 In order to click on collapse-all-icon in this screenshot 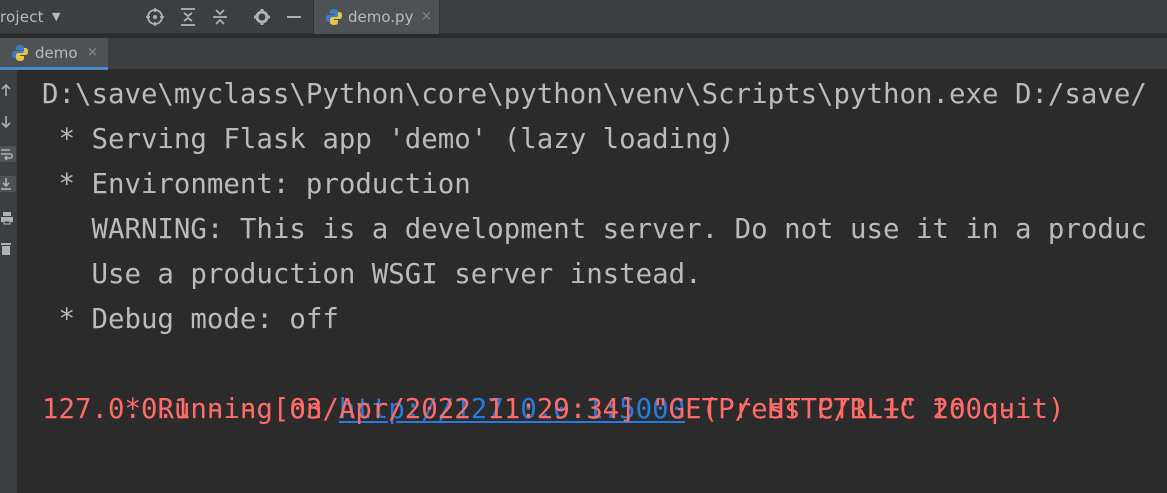, I will do `click(220, 17)`.